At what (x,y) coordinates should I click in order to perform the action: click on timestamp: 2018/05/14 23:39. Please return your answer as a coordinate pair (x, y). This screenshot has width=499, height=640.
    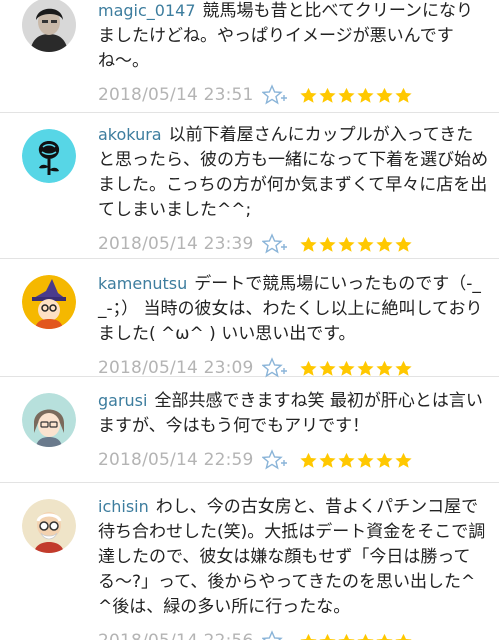
    Looking at the image, I should click on (176, 244).